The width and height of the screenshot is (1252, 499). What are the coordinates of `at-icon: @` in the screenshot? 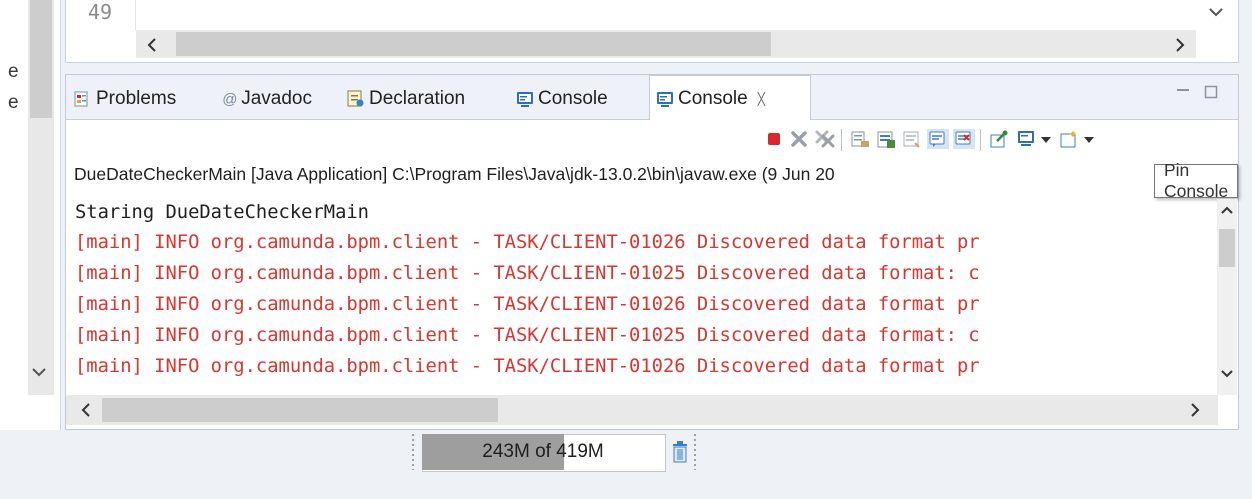 It's located at (230, 99).